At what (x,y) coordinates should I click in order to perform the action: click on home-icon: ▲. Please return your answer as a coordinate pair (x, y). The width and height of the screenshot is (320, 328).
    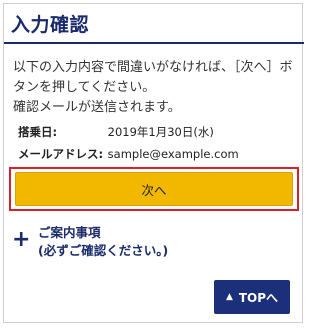
    Looking at the image, I should click on (229, 297).